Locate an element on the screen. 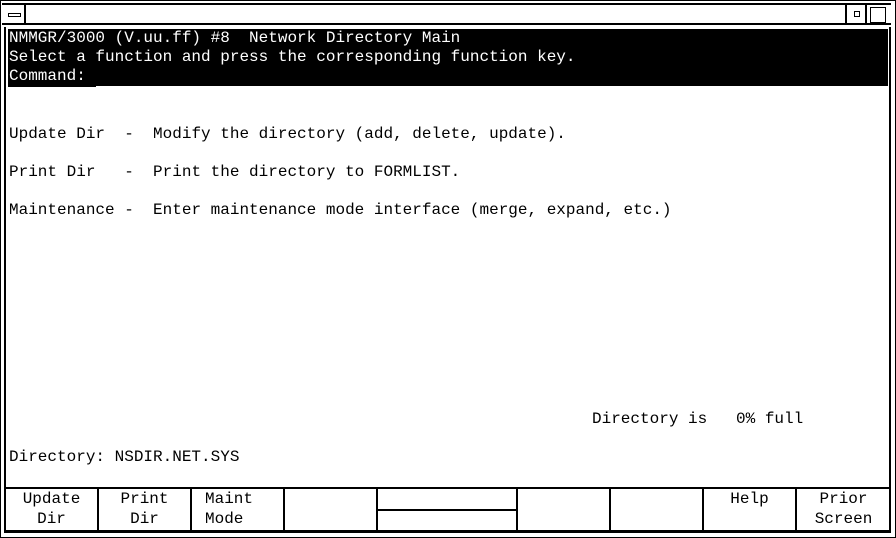  fkey-4-blank is located at coordinates (331, 509).